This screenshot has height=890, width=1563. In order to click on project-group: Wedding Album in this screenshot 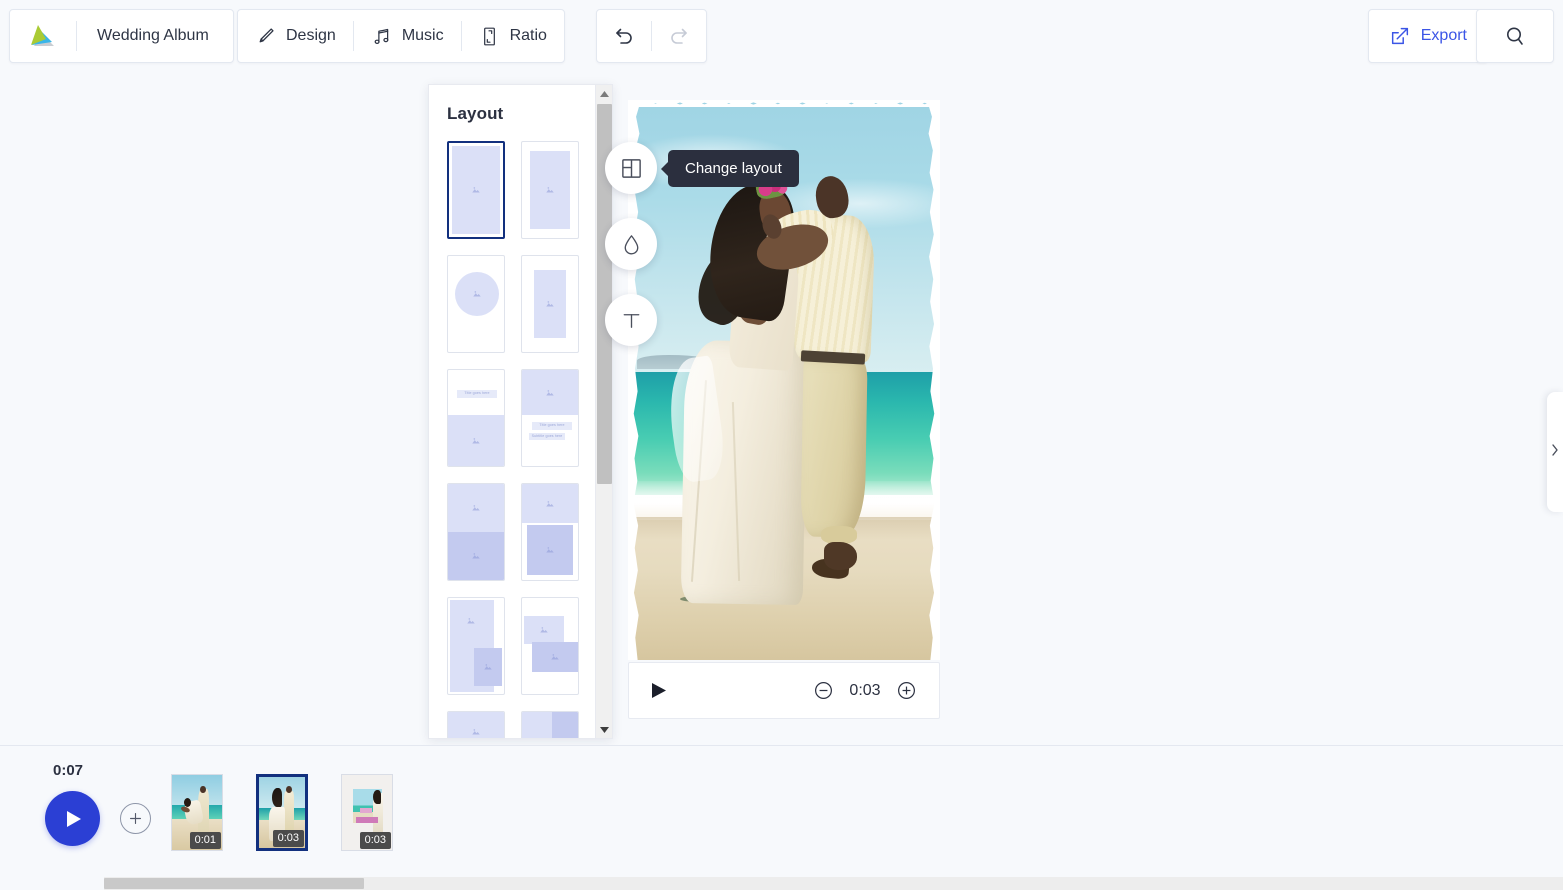, I will do `click(121, 36)`.